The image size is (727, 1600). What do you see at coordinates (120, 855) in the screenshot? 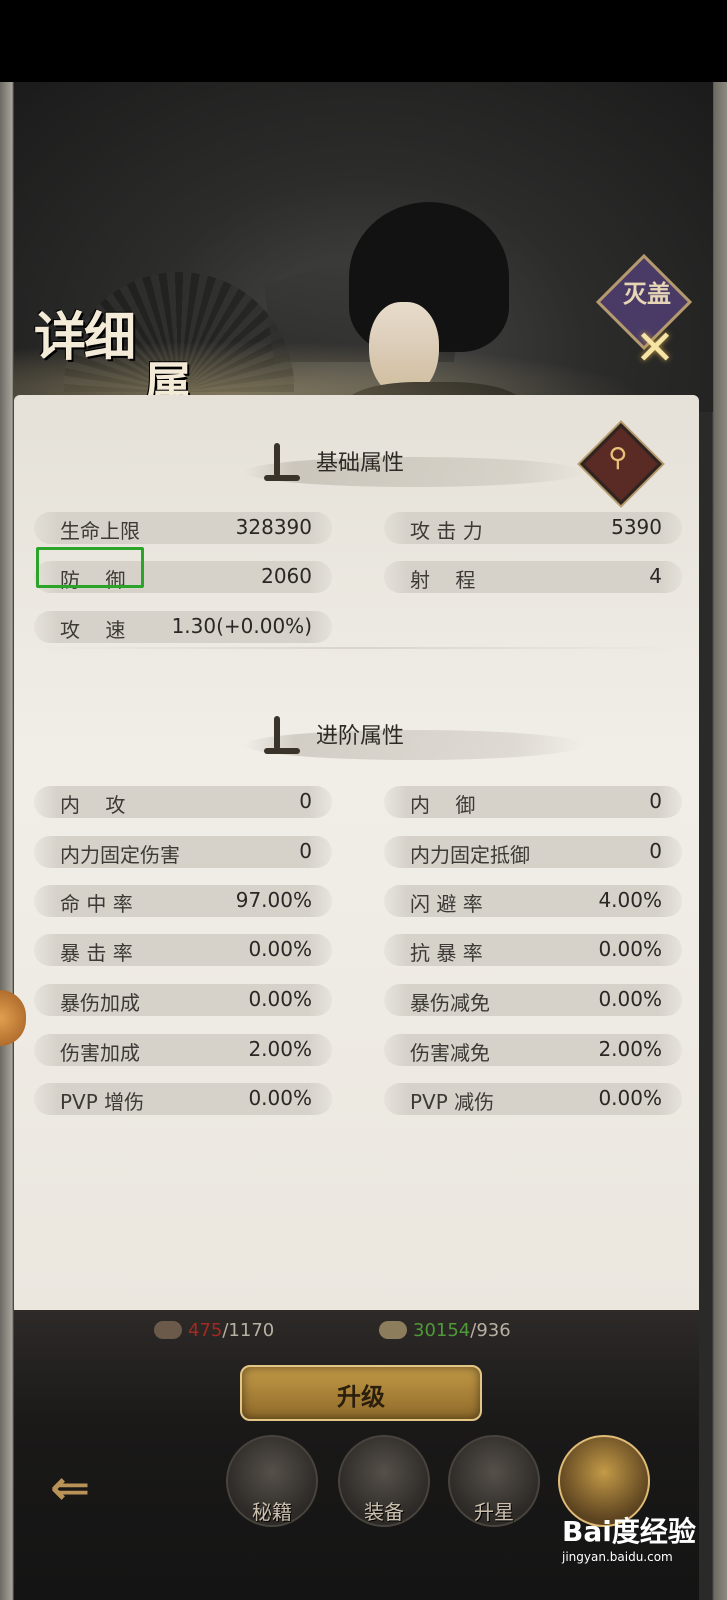
I see `stat-name: 内力固定伤害` at bounding box center [120, 855].